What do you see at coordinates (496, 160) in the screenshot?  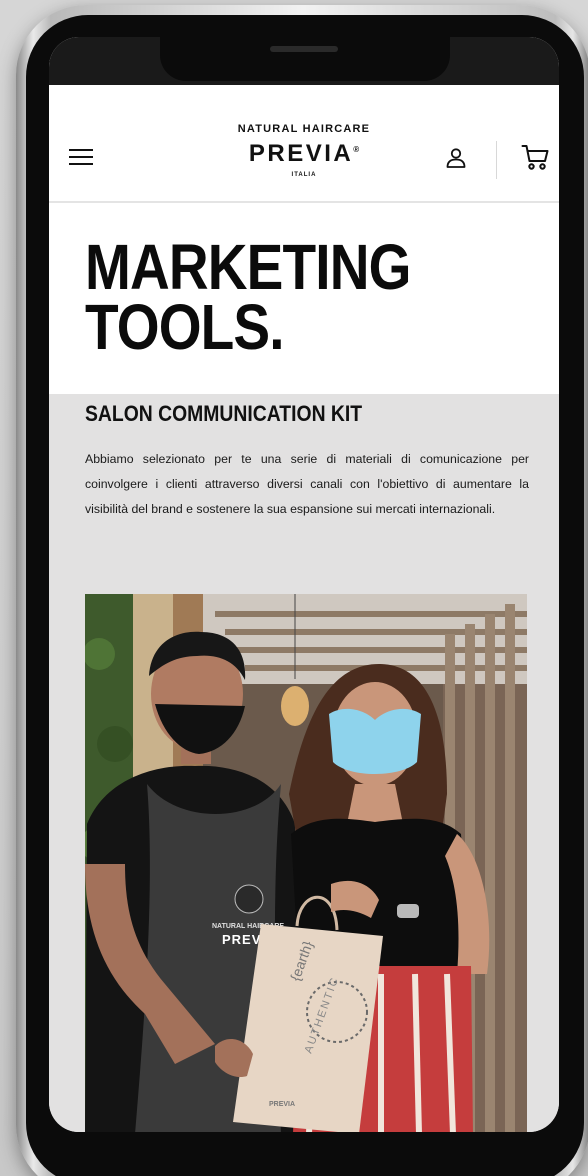 I see `header-divider` at bounding box center [496, 160].